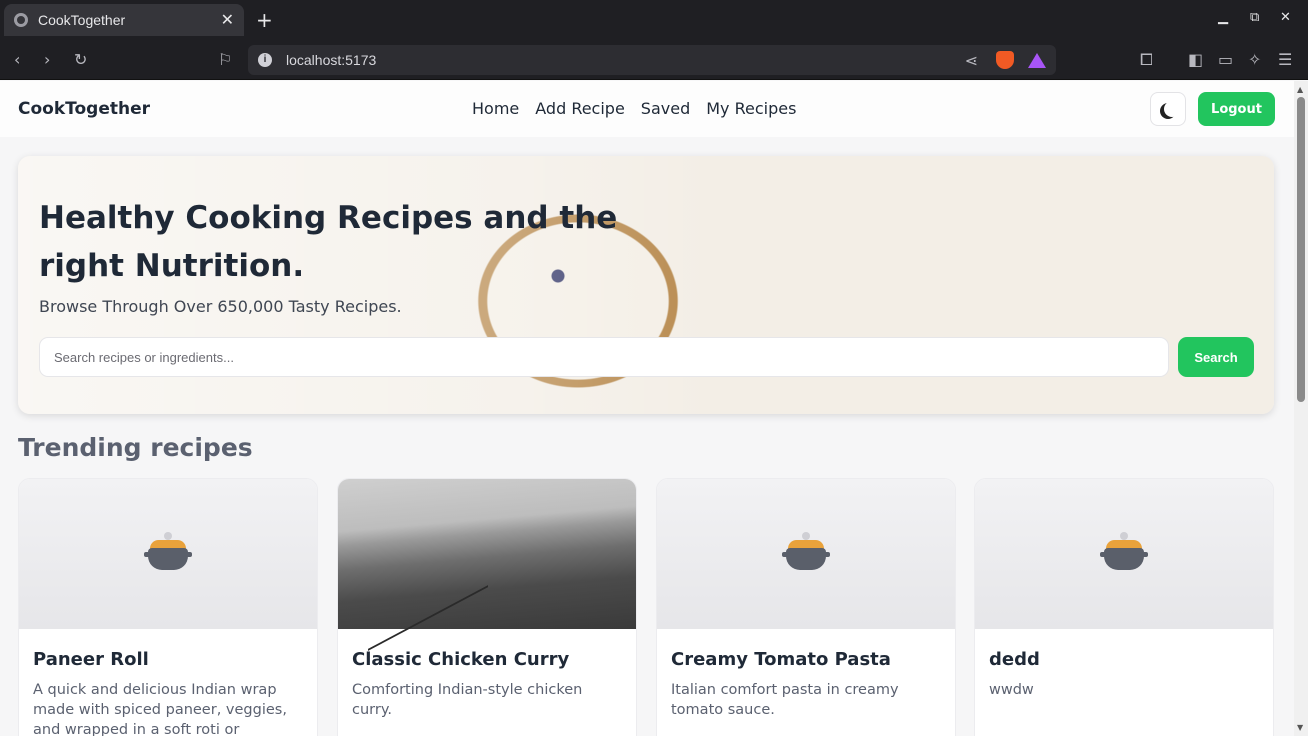 This screenshot has height=736, width=1308. Describe the element at coordinates (17, 59) in the screenshot. I see `back-icon: ‹` at that location.